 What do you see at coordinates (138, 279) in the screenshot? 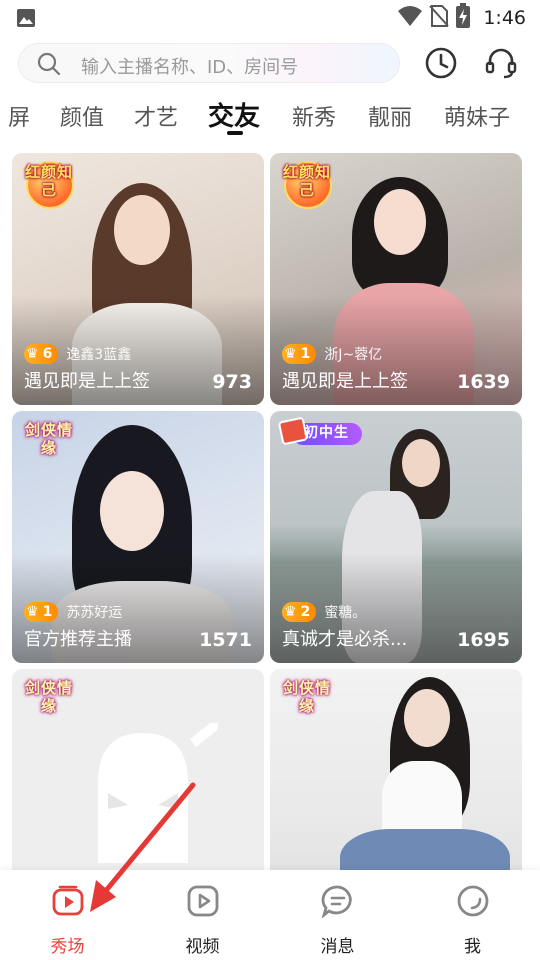
I see `live-room-card: 红颜知己 ♛ 6 逸鑫3蓝鑫 遇见即是上上签 973` at bounding box center [138, 279].